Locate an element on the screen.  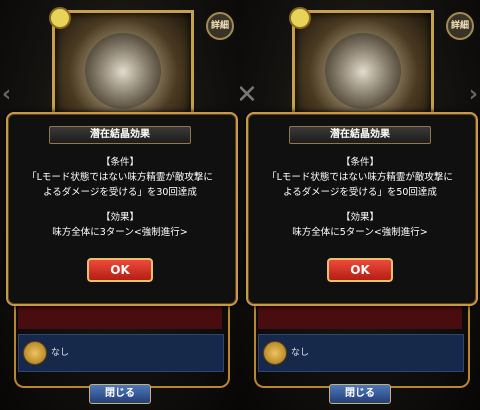
condition-line-2: よるダメージを受ける」を50回達成 is located at coordinates (360, 192).